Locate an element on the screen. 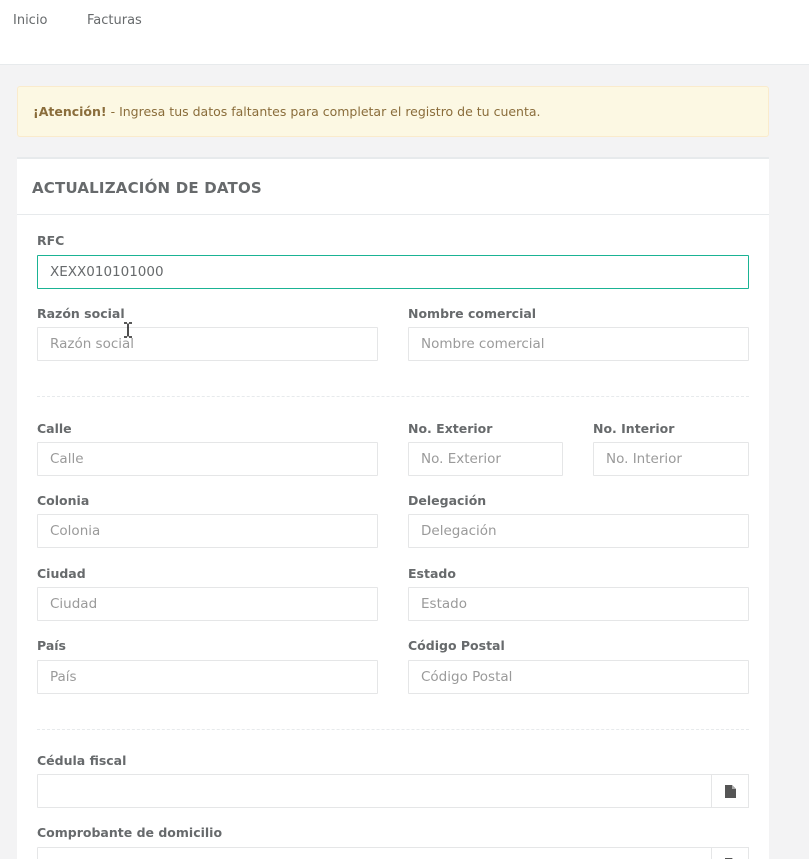 This screenshot has width=809, height=859. razon-social-label: Razón social is located at coordinates (81, 313).